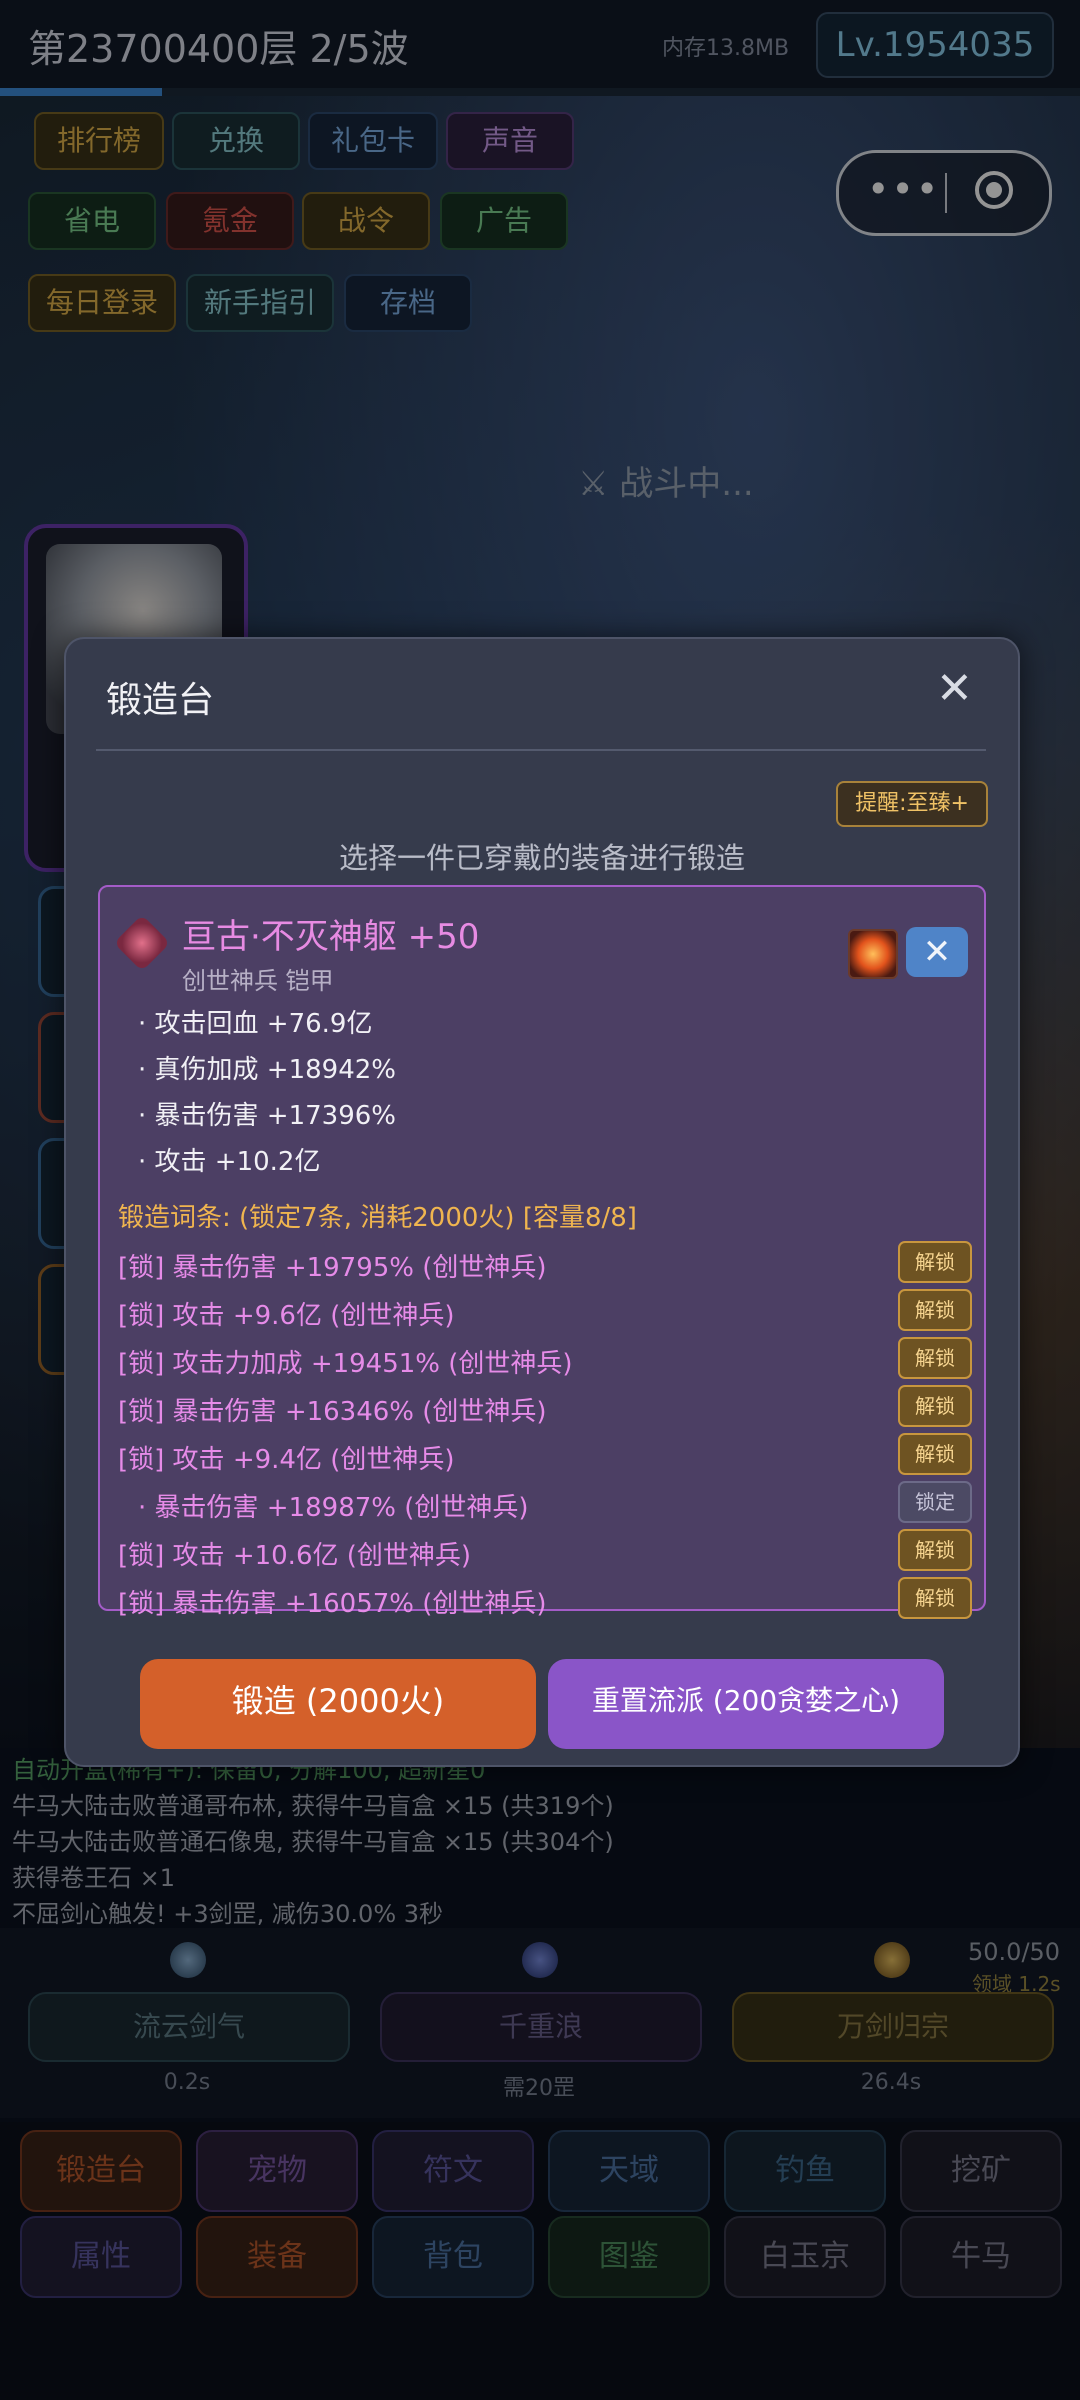 This screenshot has width=1080, height=2400. What do you see at coordinates (873, 954) in the screenshot?
I see `fire-material-icon` at bounding box center [873, 954].